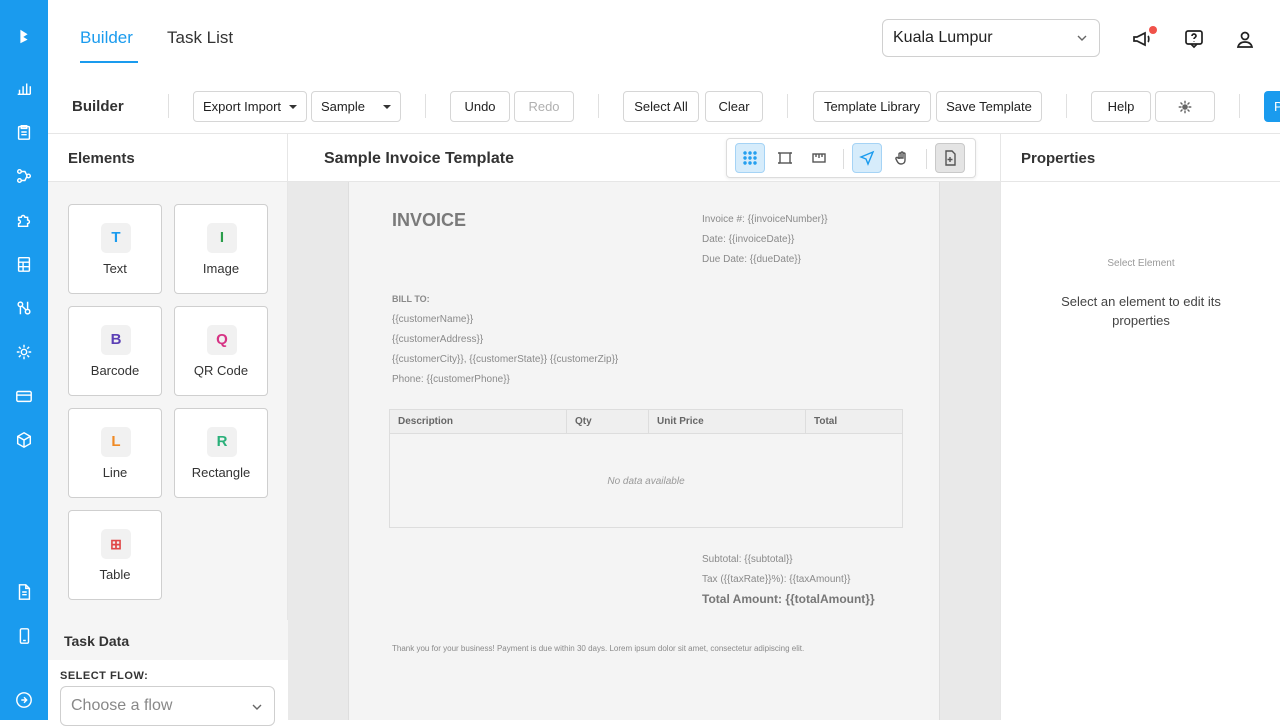 The image size is (1280, 726). I want to click on select-flow-label: SELECT FLOW:, so click(104, 676).